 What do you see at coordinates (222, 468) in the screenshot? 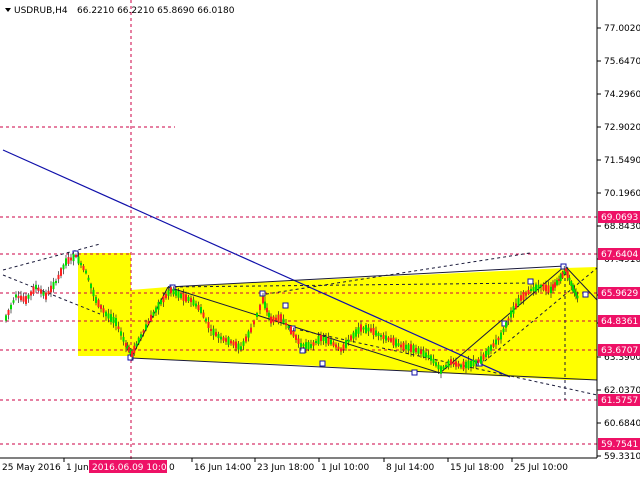
I see `time-tick-label: 16 Jun 14:00` at bounding box center [222, 468].